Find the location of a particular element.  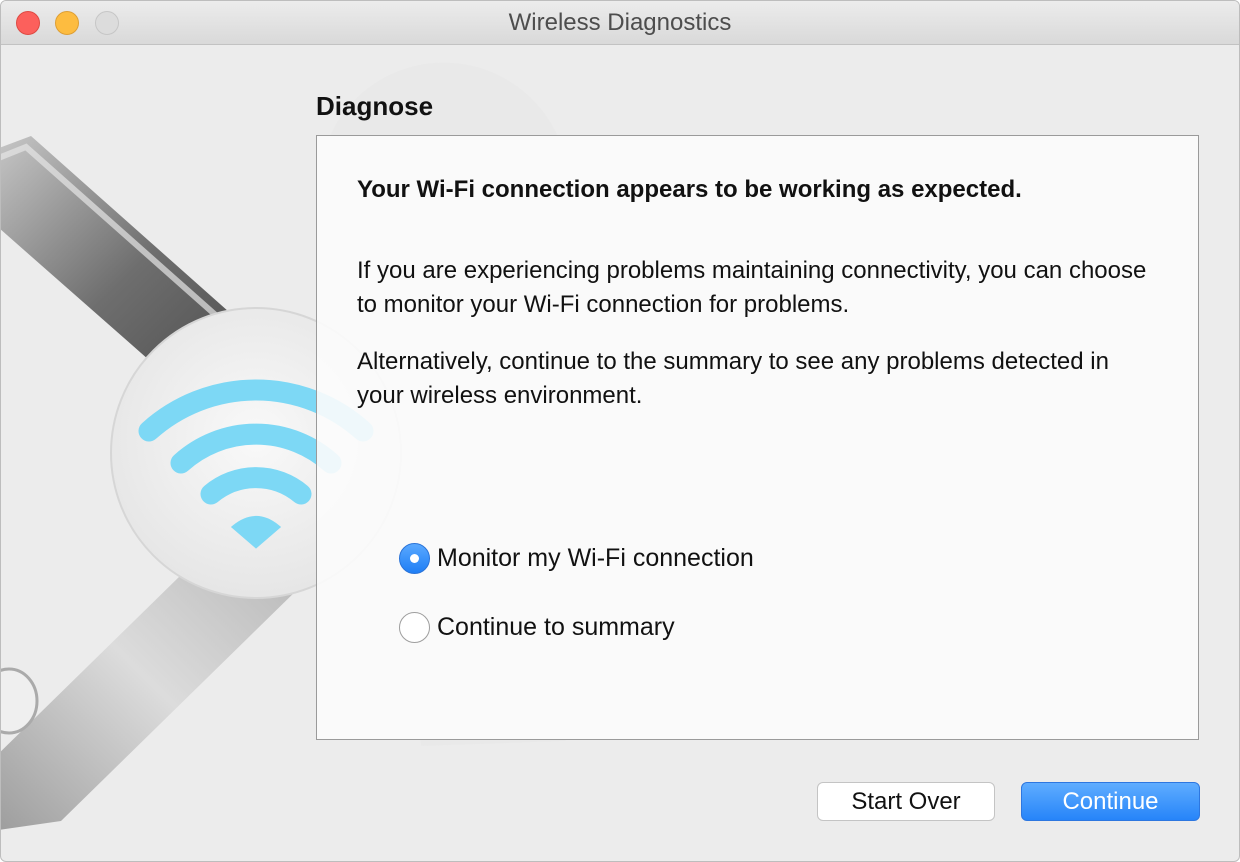

monitor-radio-button is located at coordinates (414, 558).